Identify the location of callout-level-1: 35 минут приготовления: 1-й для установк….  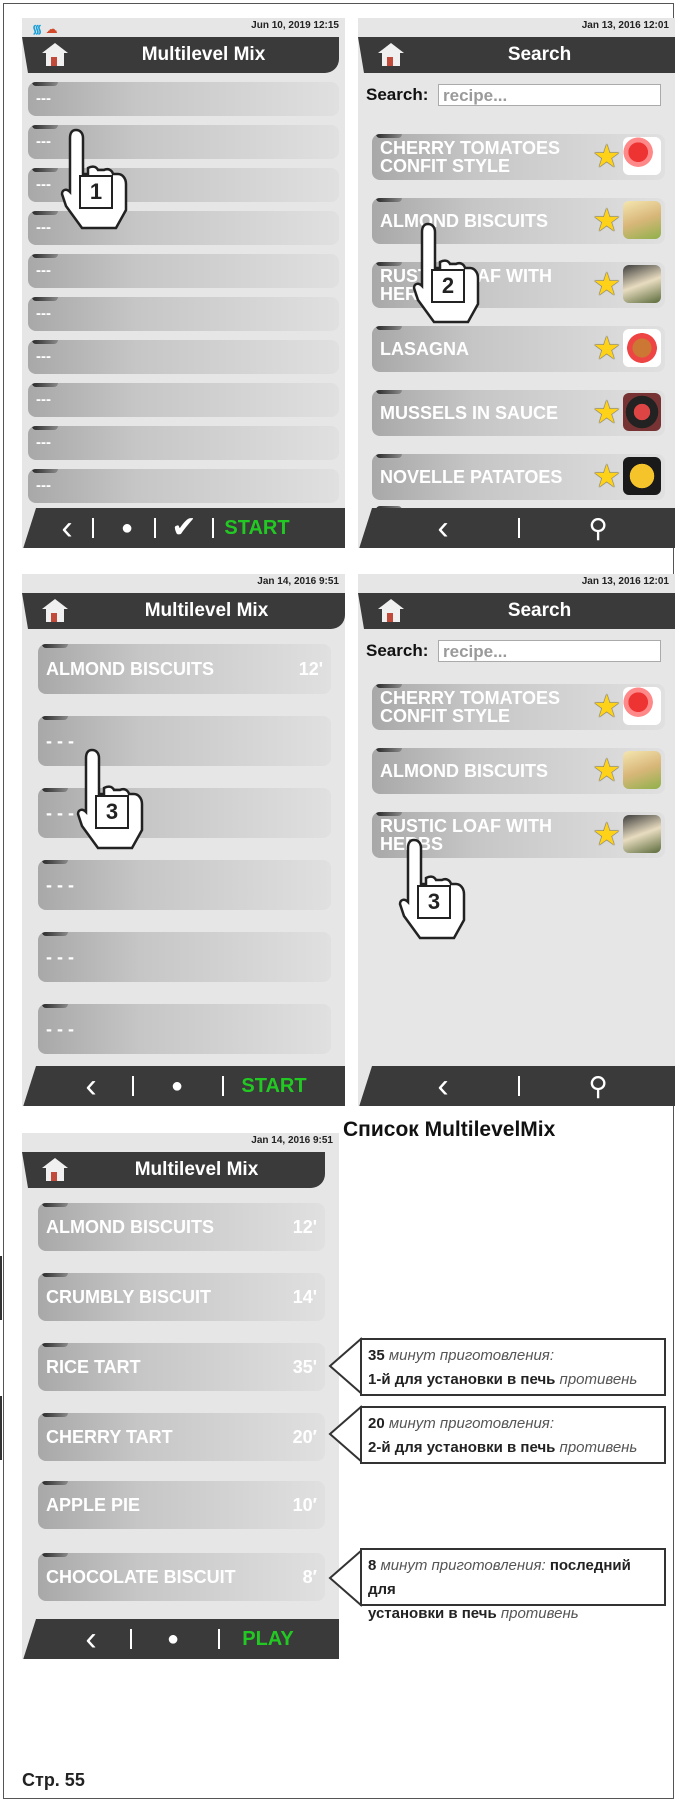
(513, 1367).